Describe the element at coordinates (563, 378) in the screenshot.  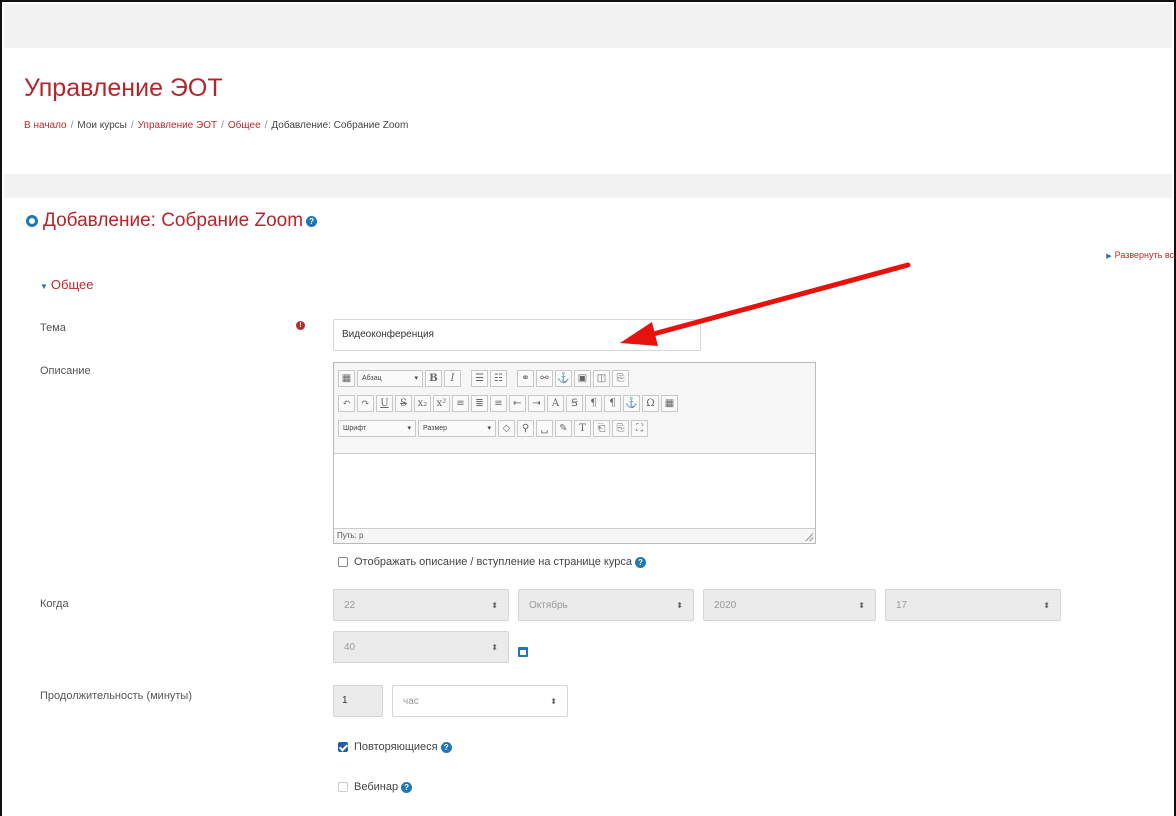
I see `anchor-icon: ⚓` at that location.